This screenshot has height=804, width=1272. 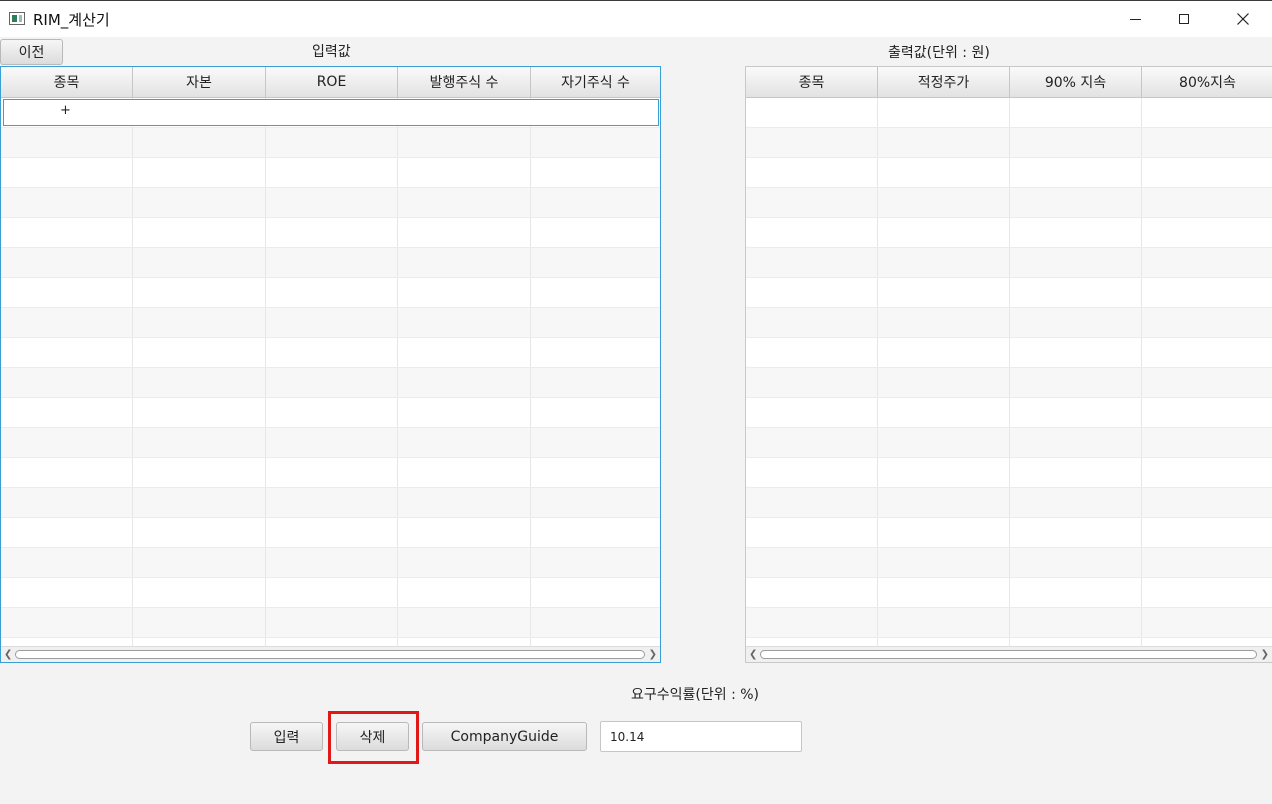 I want to click on column-header-90-persist: 90% 지속, so click(x=1076, y=82).